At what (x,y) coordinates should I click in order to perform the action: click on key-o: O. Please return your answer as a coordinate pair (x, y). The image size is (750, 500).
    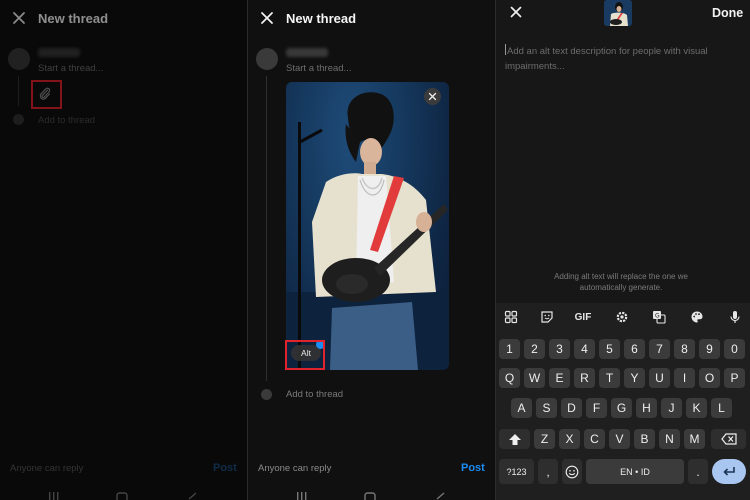
    Looking at the image, I should click on (709, 378).